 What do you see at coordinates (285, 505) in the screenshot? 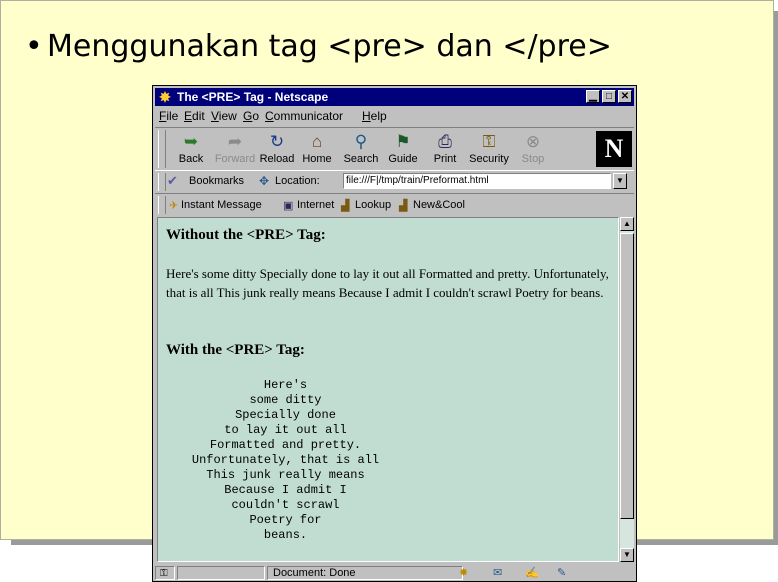
I see `pre-line: couldn't scrawl` at bounding box center [285, 505].